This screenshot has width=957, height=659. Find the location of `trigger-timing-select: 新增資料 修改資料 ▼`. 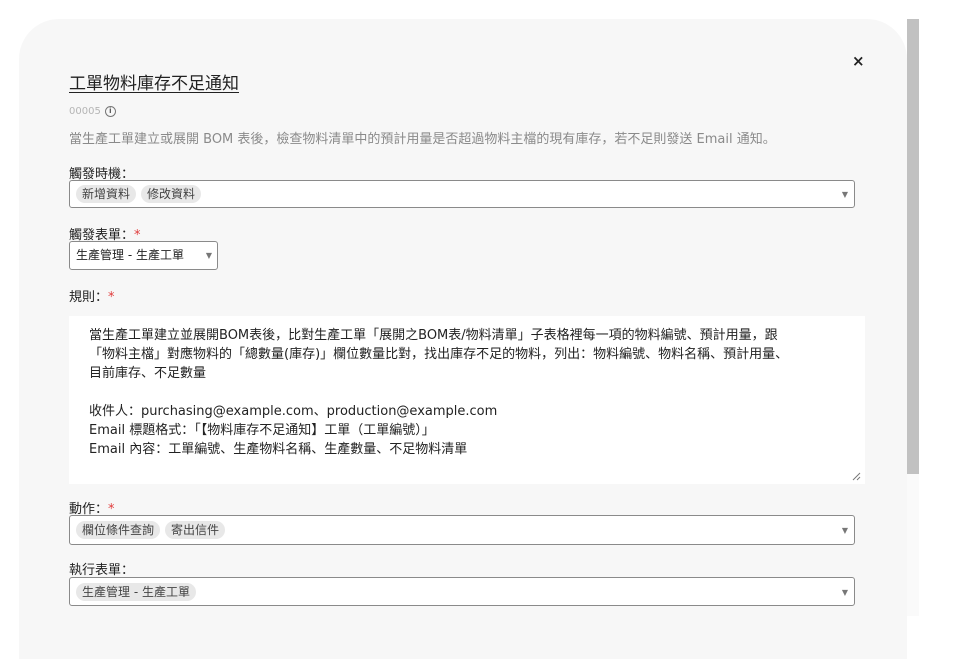

trigger-timing-select: 新增資料 修改資料 ▼ is located at coordinates (462, 194).